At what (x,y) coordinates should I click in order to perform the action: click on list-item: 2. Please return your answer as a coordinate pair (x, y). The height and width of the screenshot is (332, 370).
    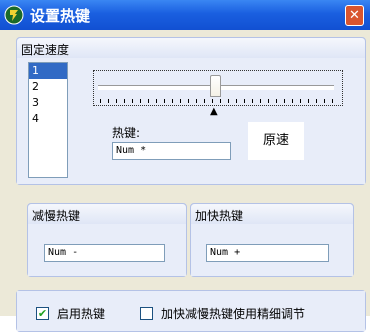
    Looking at the image, I should click on (48, 87).